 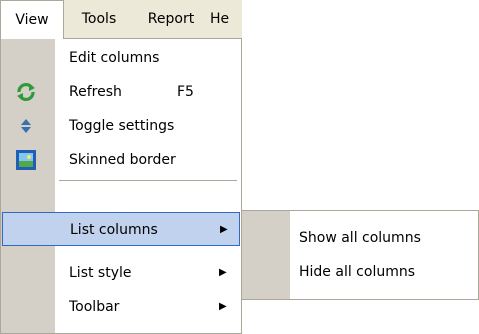 What do you see at coordinates (26, 160) in the screenshot?
I see `skinned-border-icon` at bounding box center [26, 160].